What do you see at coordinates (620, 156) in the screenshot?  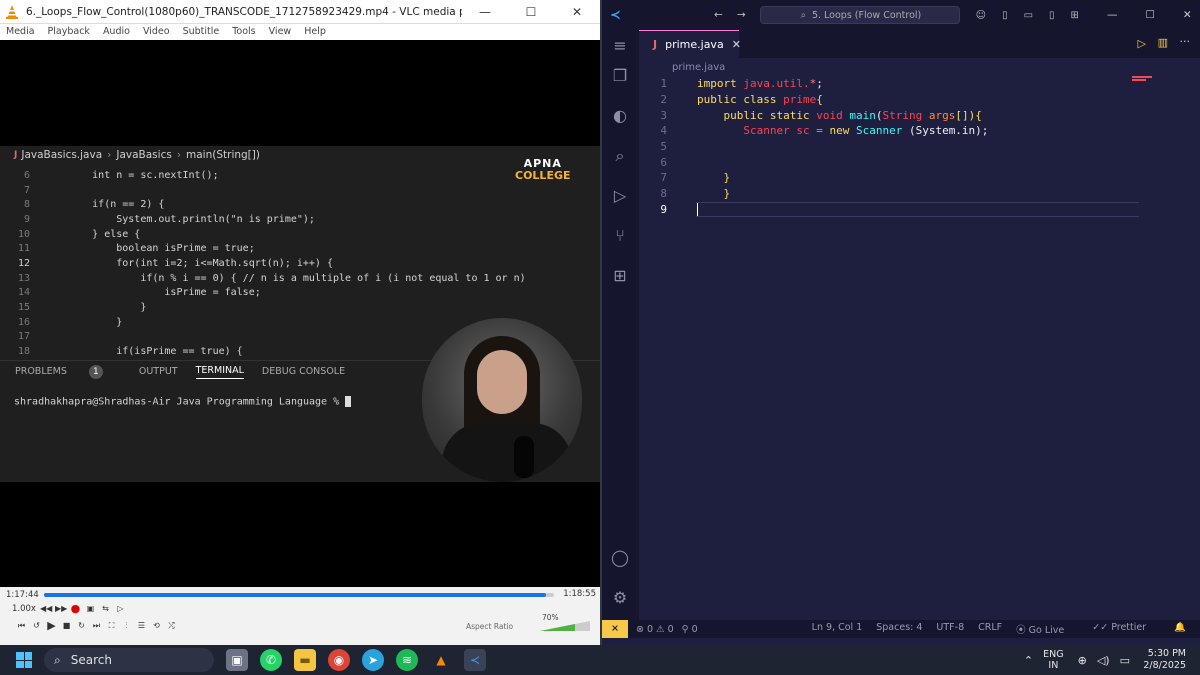 I see `search-icon: ⌕` at bounding box center [620, 156].